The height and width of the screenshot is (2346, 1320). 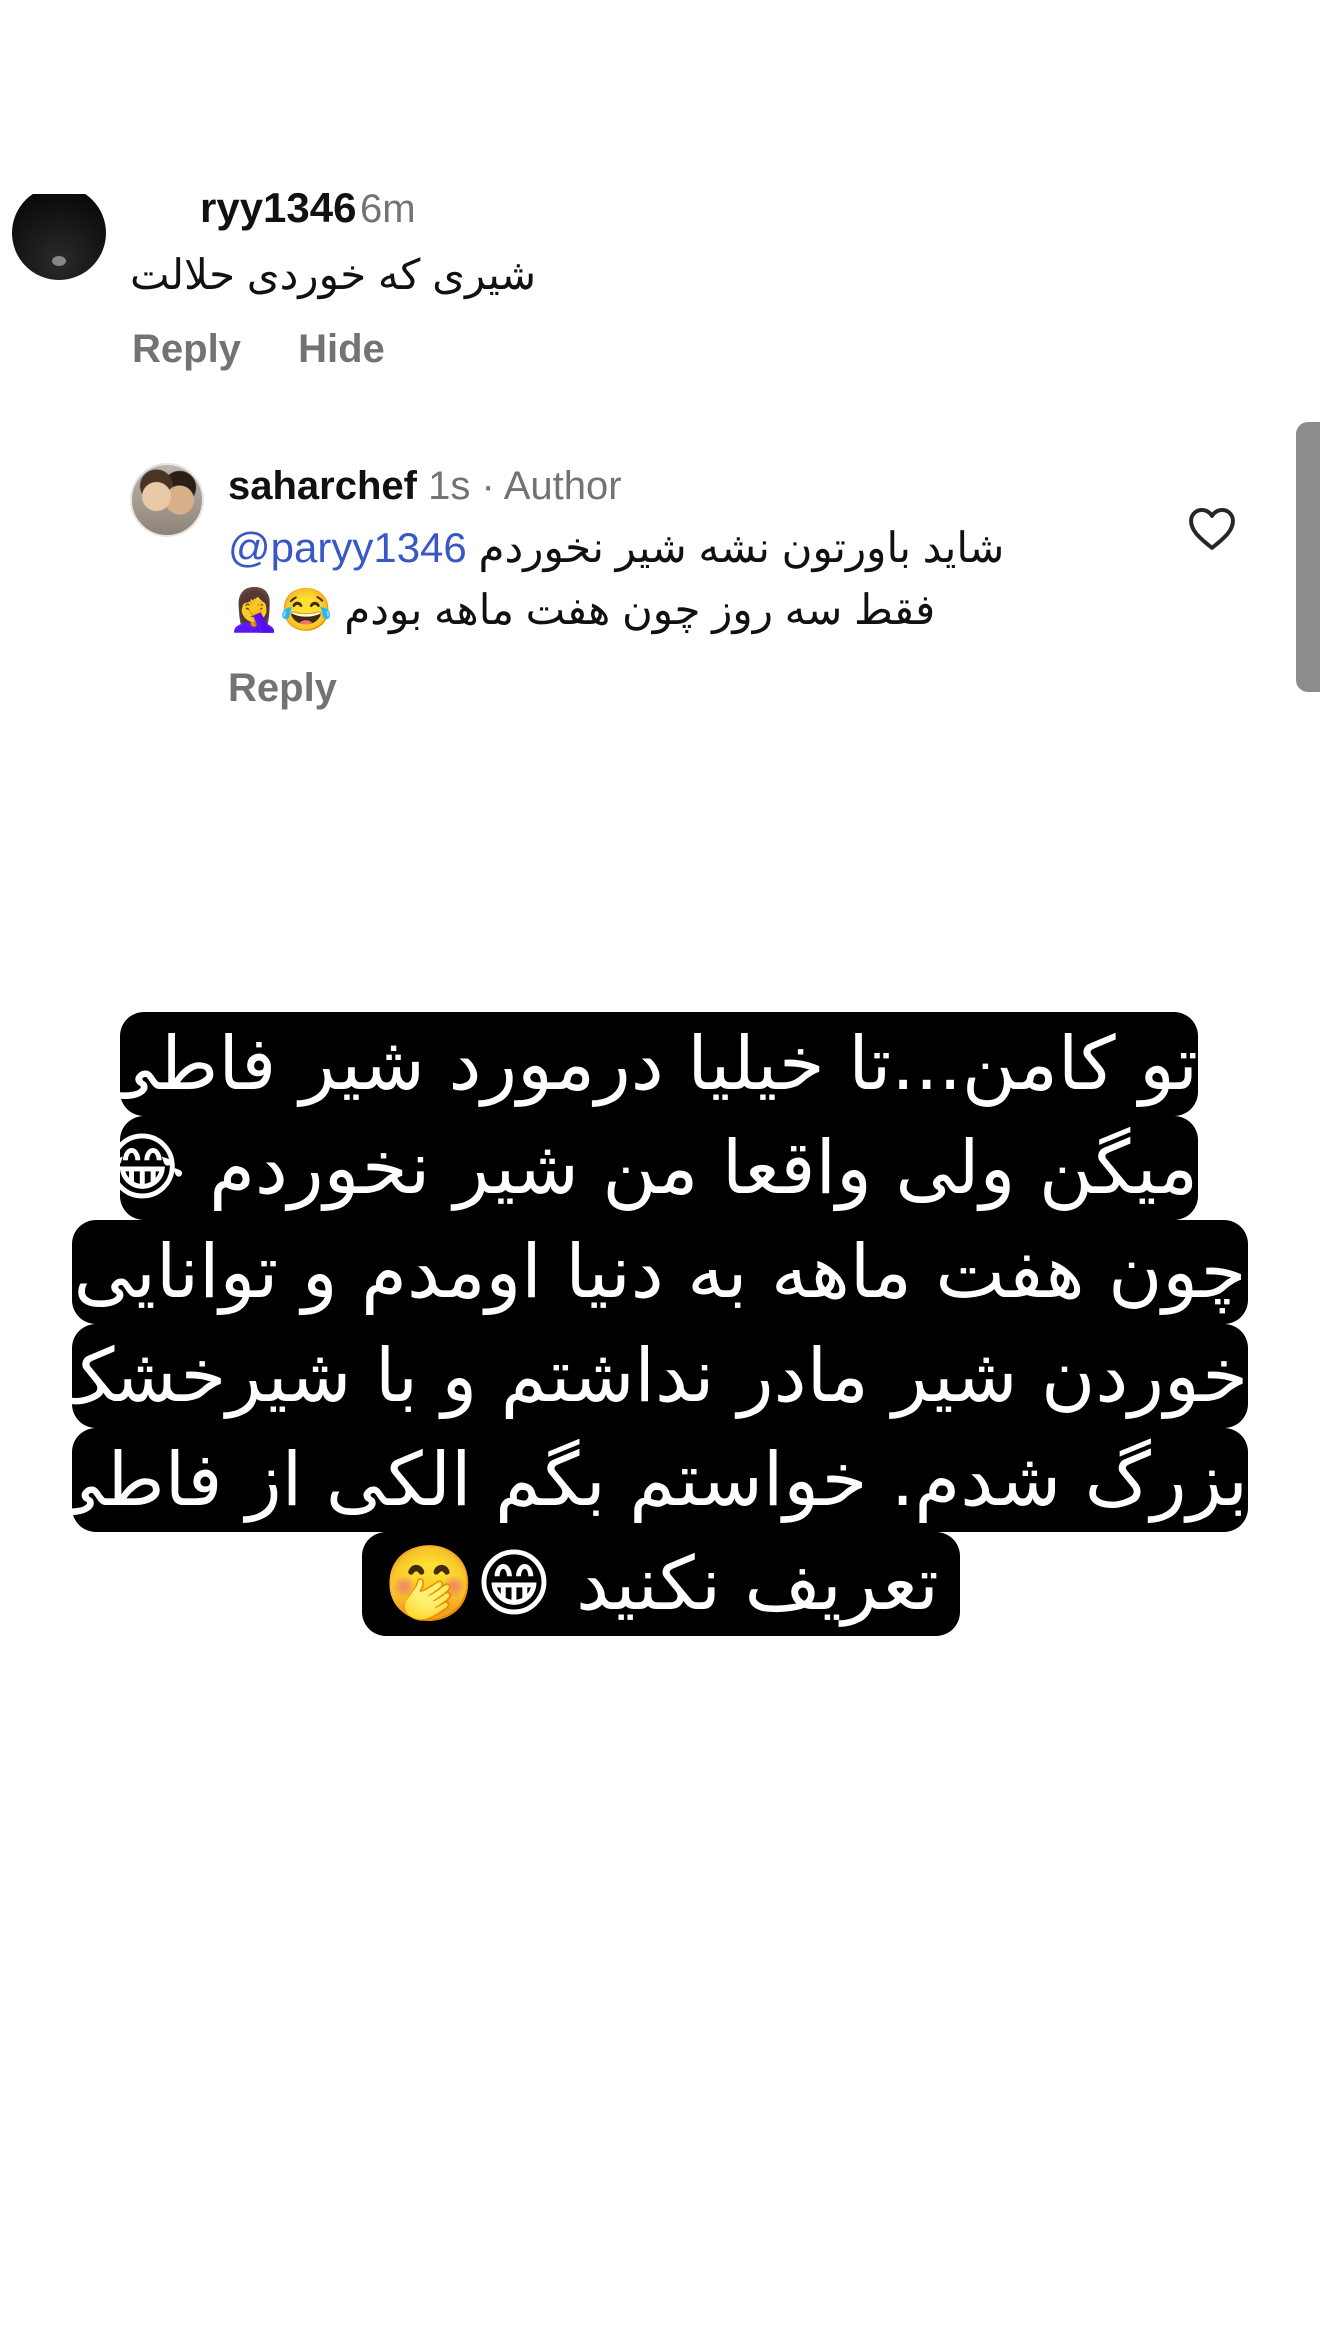 What do you see at coordinates (347, 547) in the screenshot?
I see `mention-link: @paryy1346` at bounding box center [347, 547].